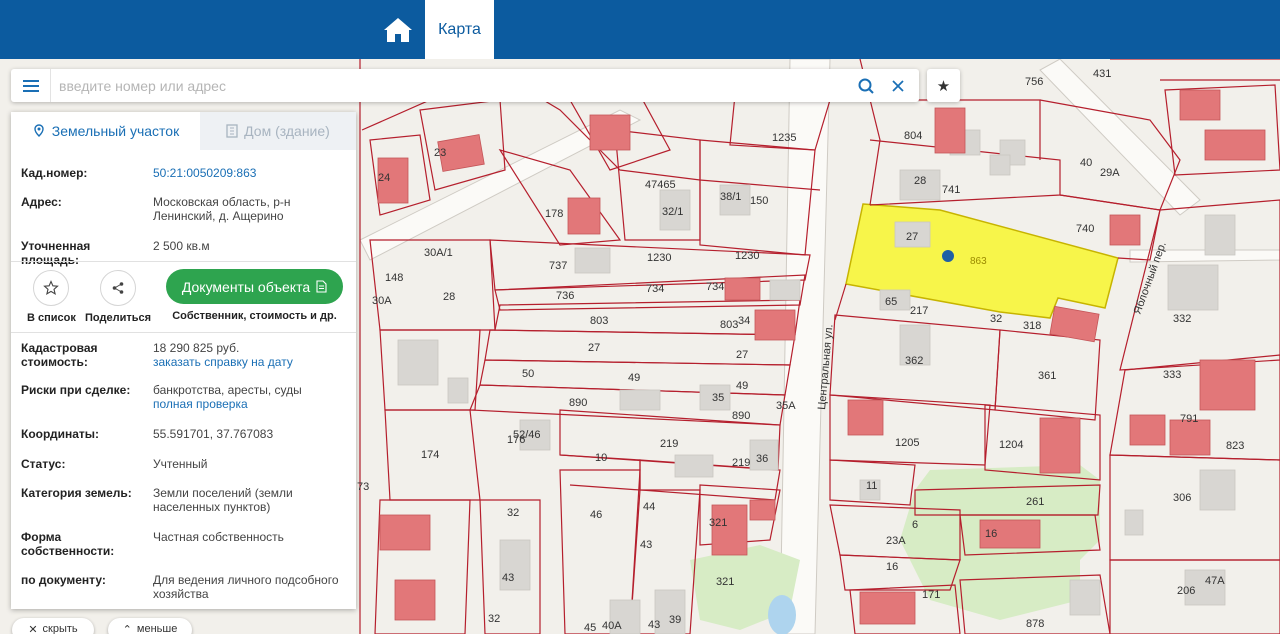 The image size is (1280, 634). What do you see at coordinates (60, 628) in the screenshot?
I see `hide-panel-label: скрыть` at bounding box center [60, 628].